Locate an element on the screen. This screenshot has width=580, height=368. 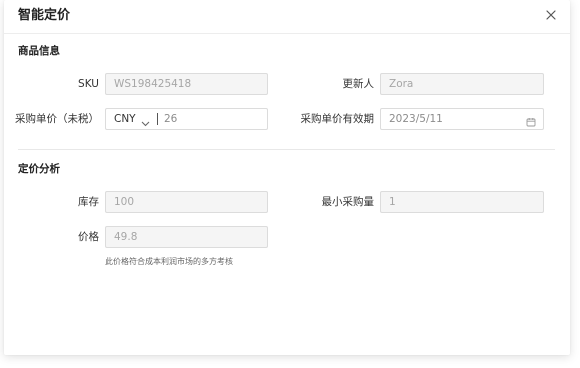
price-value: 49.8 is located at coordinates (126, 237).